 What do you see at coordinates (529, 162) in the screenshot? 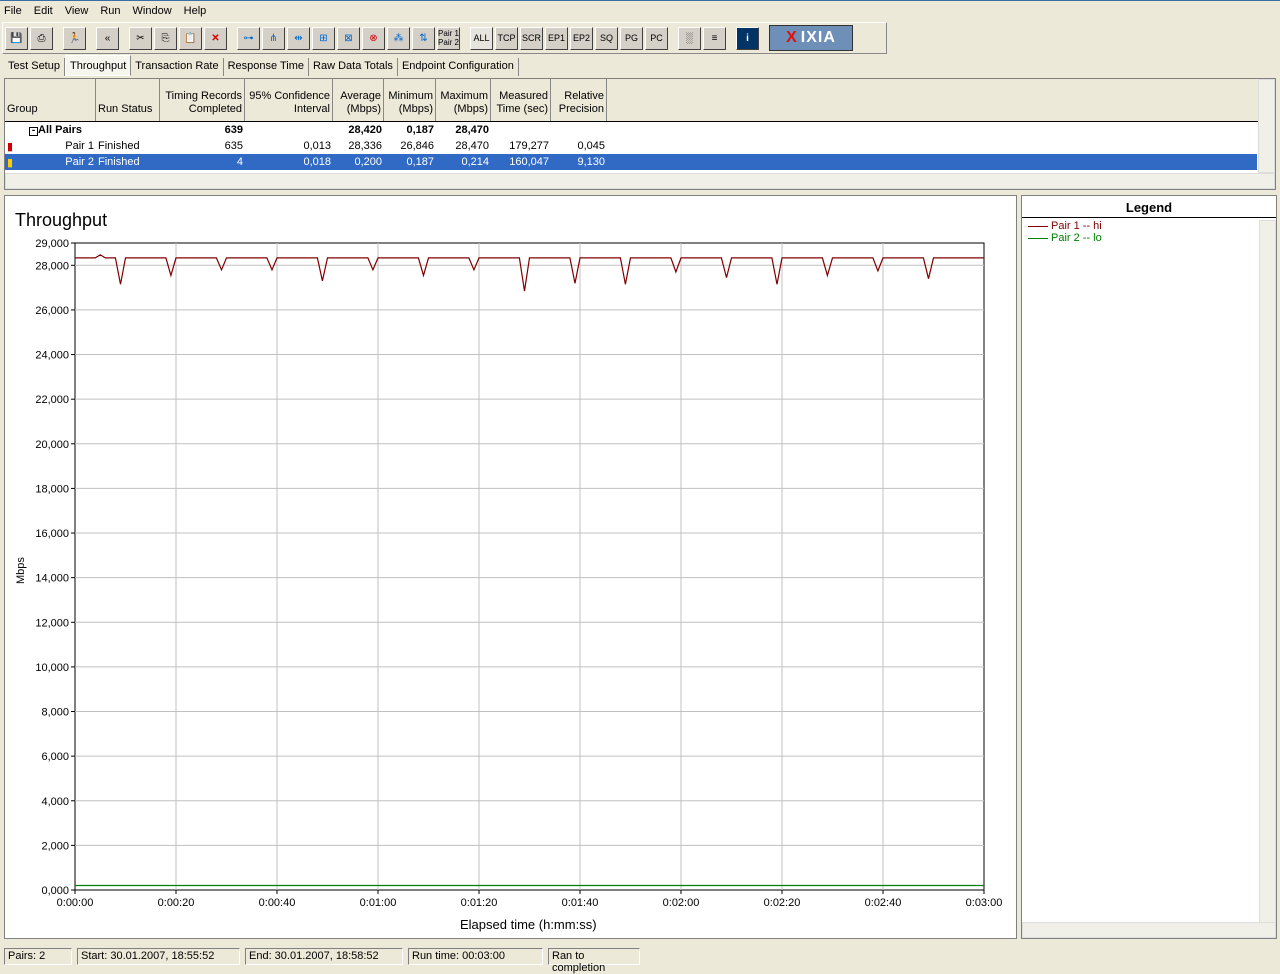
I see `measured-time: 160,047` at bounding box center [529, 162].